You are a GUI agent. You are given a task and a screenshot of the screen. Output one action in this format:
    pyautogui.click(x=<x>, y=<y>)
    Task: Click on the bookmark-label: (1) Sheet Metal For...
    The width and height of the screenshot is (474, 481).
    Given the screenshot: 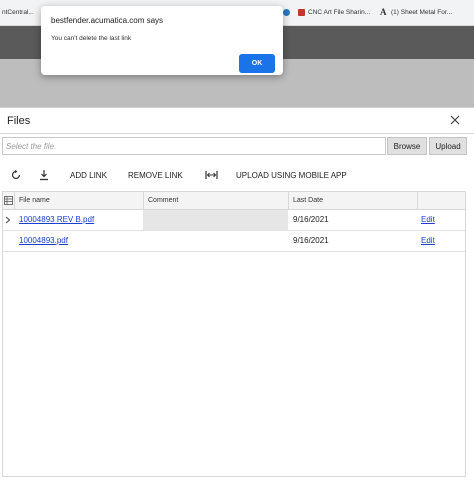 What is the action you would take?
    pyautogui.click(x=422, y=12)
    